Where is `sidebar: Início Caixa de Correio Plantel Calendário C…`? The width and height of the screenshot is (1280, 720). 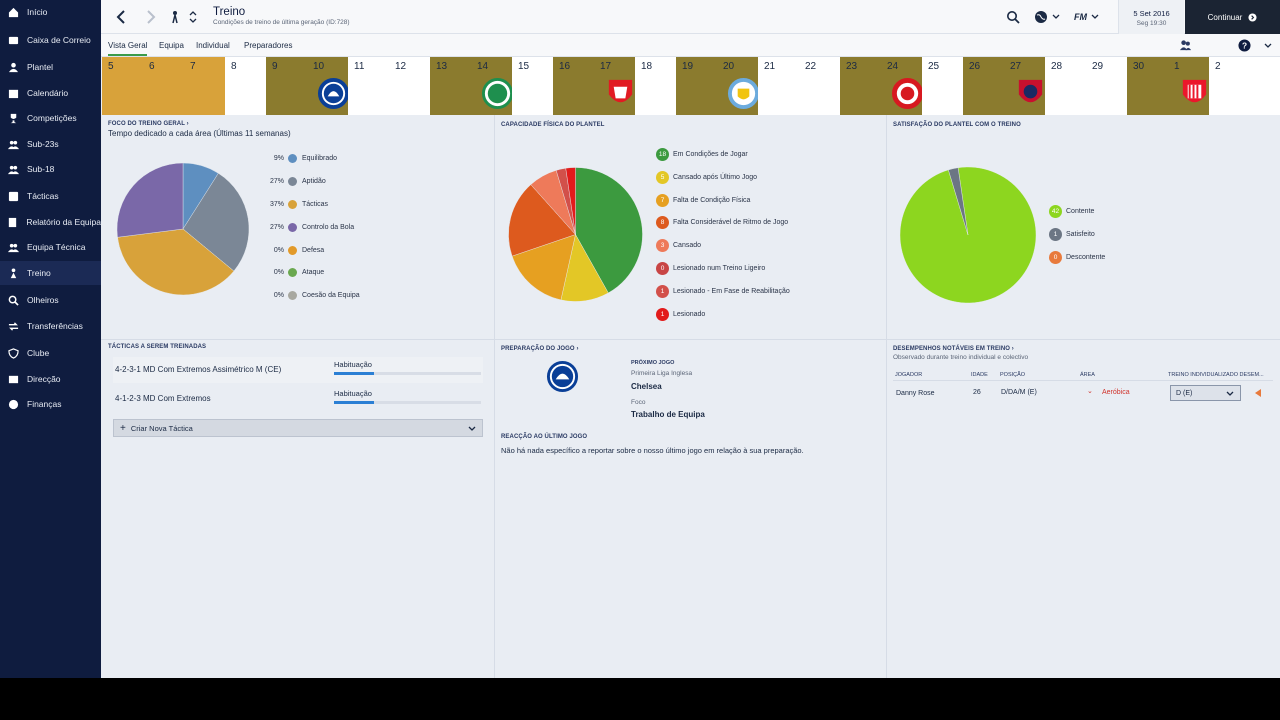 sidebar: Início Caixa de Correio Plantel Calendário C… is located at coordinates (50, 339).